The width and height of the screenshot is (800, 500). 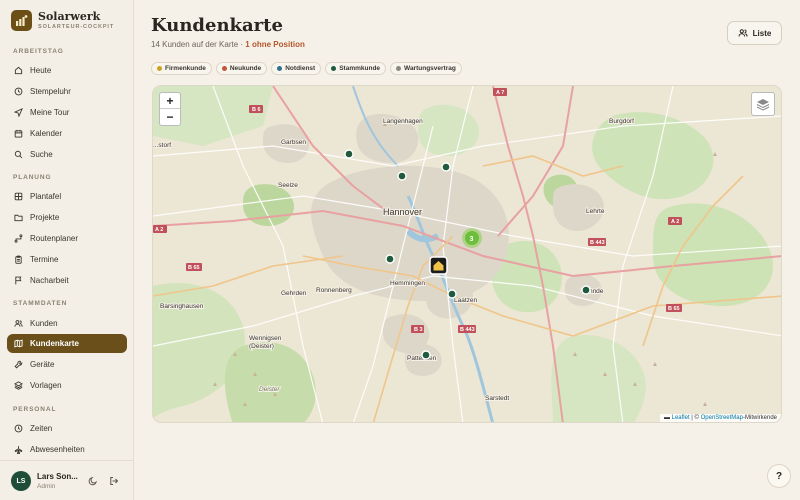 I want to click on sidebar-item-label: Abwesenheiten, so click(x=57, y=449).